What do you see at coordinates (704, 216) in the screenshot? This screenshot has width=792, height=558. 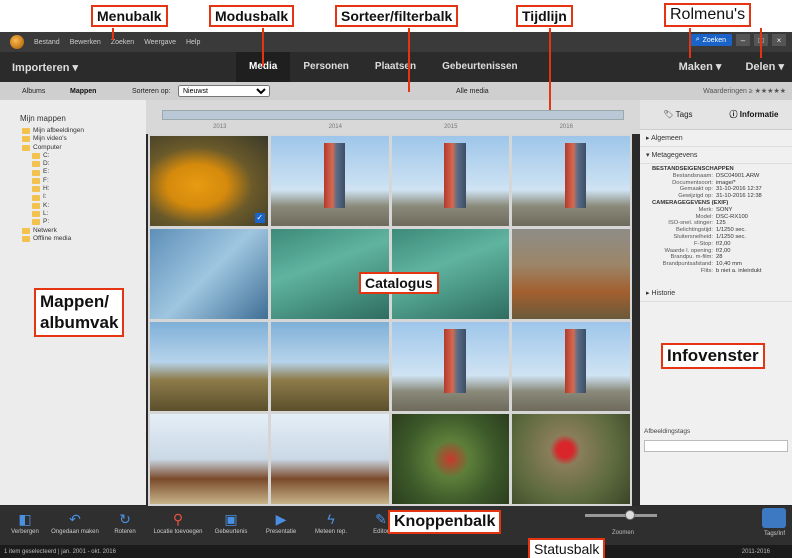 I see `metadata-key: Model:` at bounding box center [704, 216].